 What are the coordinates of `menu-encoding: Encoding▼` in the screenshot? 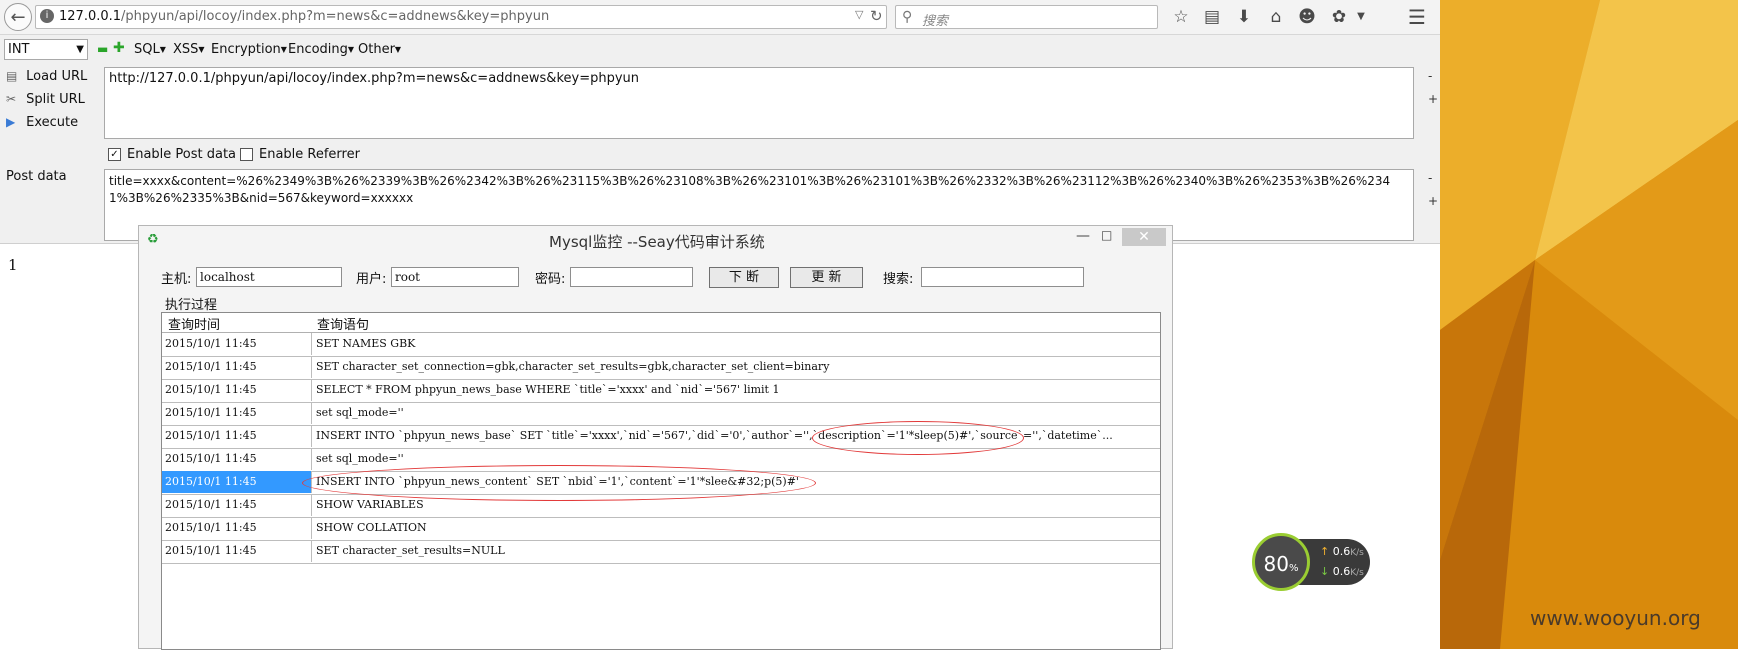 It's located at (321, 49).